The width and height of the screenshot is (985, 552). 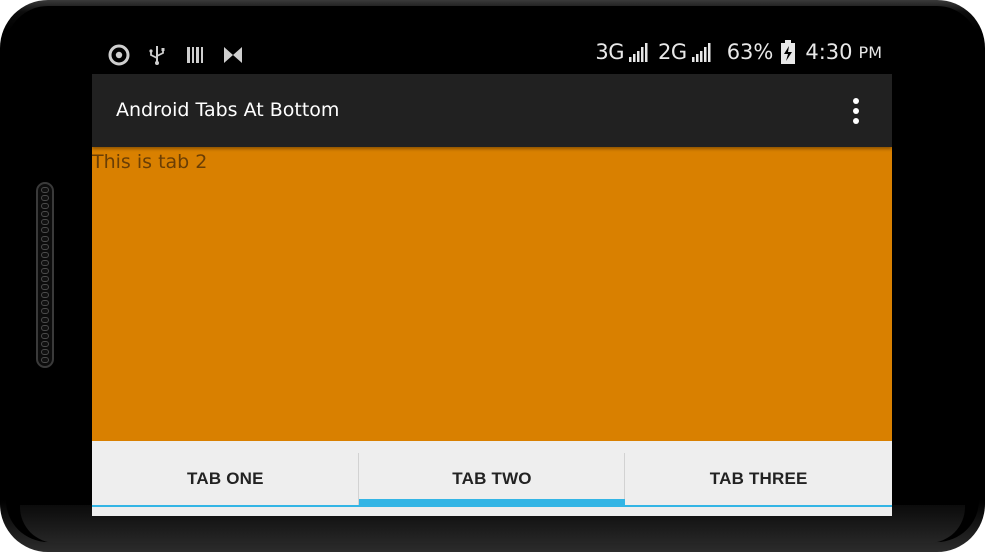 What do you see at coordinates (157, 55) in the screenshot?
I see `usb-icon` at bounding box center [157, 55].